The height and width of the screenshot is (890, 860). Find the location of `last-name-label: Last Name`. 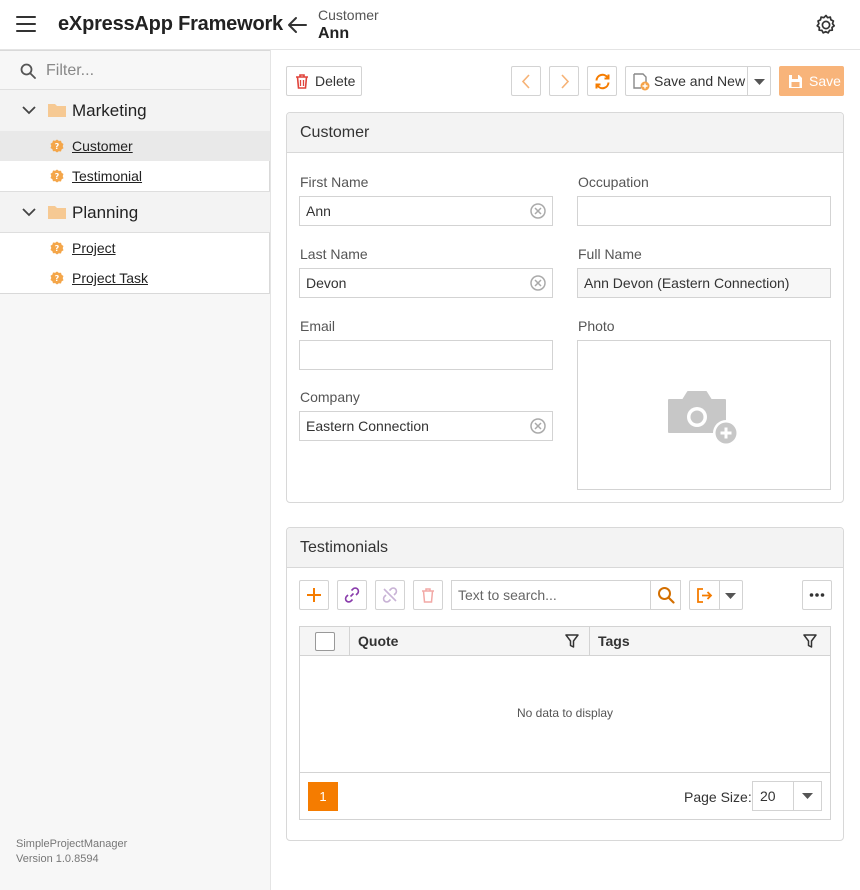

last-name-label: Last Name is located at coordinates (334, 254).